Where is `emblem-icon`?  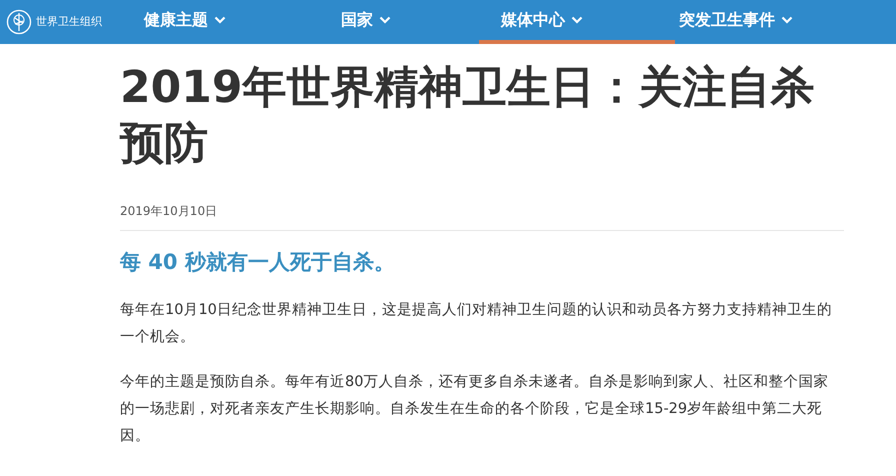 emblem-icon is located at coordinates (19, 22).